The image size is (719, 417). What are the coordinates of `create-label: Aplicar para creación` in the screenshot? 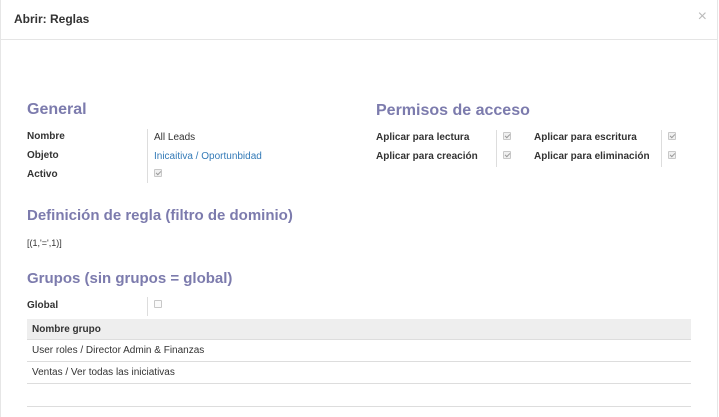 It's located at (427, 156).